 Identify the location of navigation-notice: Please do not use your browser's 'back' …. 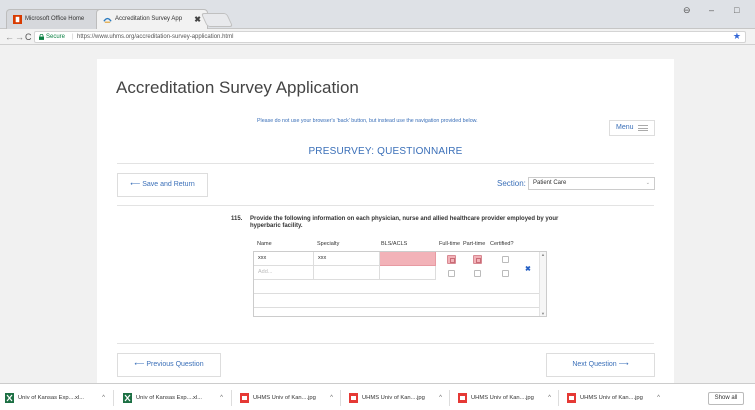
(367, 121).